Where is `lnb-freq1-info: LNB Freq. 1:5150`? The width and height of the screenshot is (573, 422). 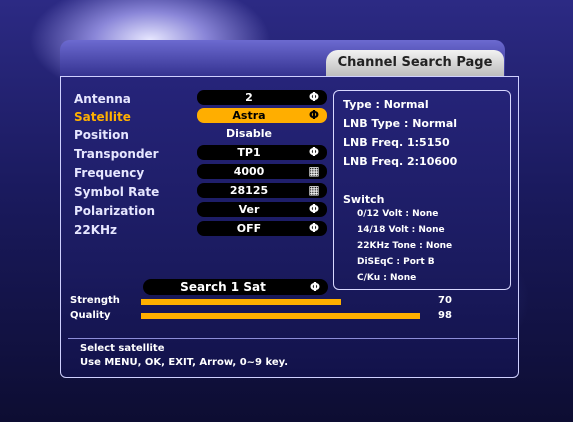
lnb-freq1-info: LNB Freq. 1:5150 is located at coordinates (396, 142).